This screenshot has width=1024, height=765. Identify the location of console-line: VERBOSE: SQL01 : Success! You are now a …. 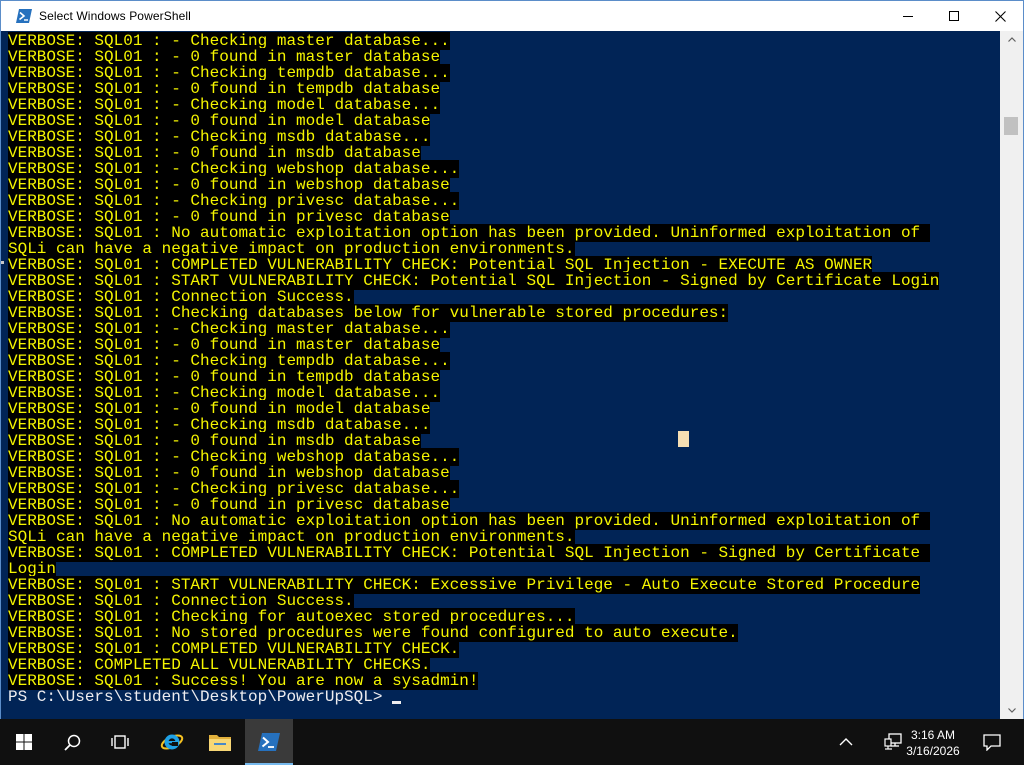
(473, 681).